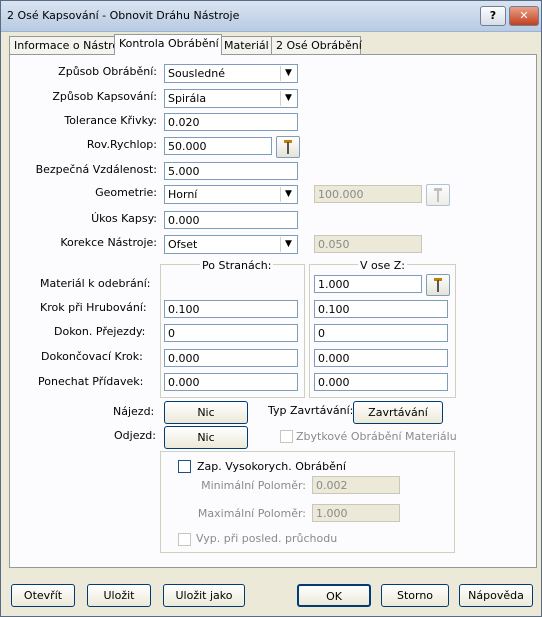 This screenshot has width=542, height=617. What do you see at coordinates (251, 513) in the screenshot?
I see `max-polomer-label: Maximální Poloměr:` at bounding box center [251, 513].